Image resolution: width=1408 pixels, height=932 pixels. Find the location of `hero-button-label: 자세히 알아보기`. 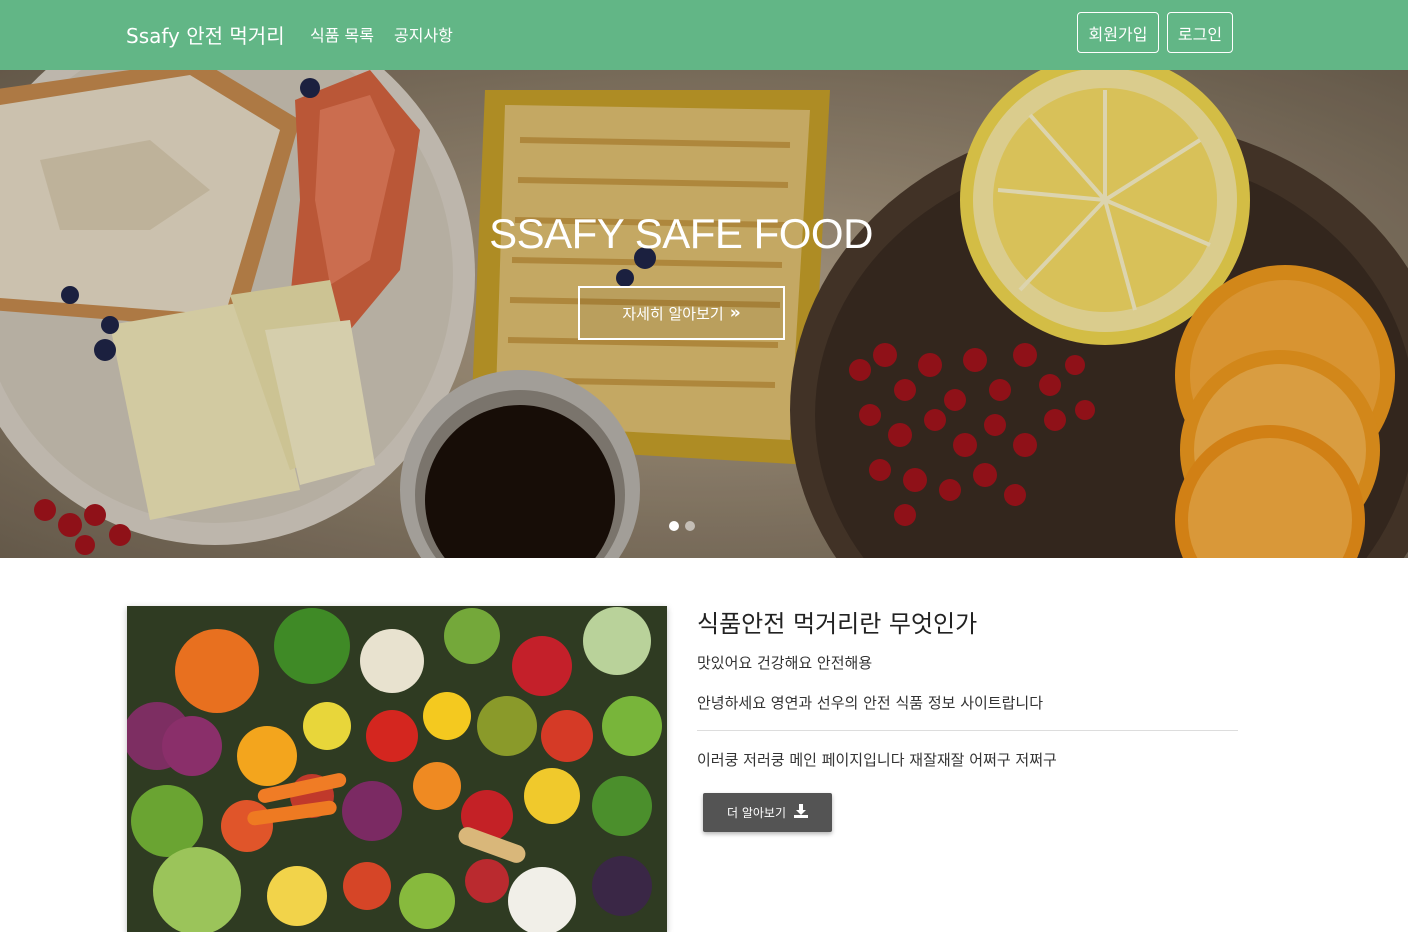

hero-button-label: 자세히 알아보기 is located at coordinates (673, 313).